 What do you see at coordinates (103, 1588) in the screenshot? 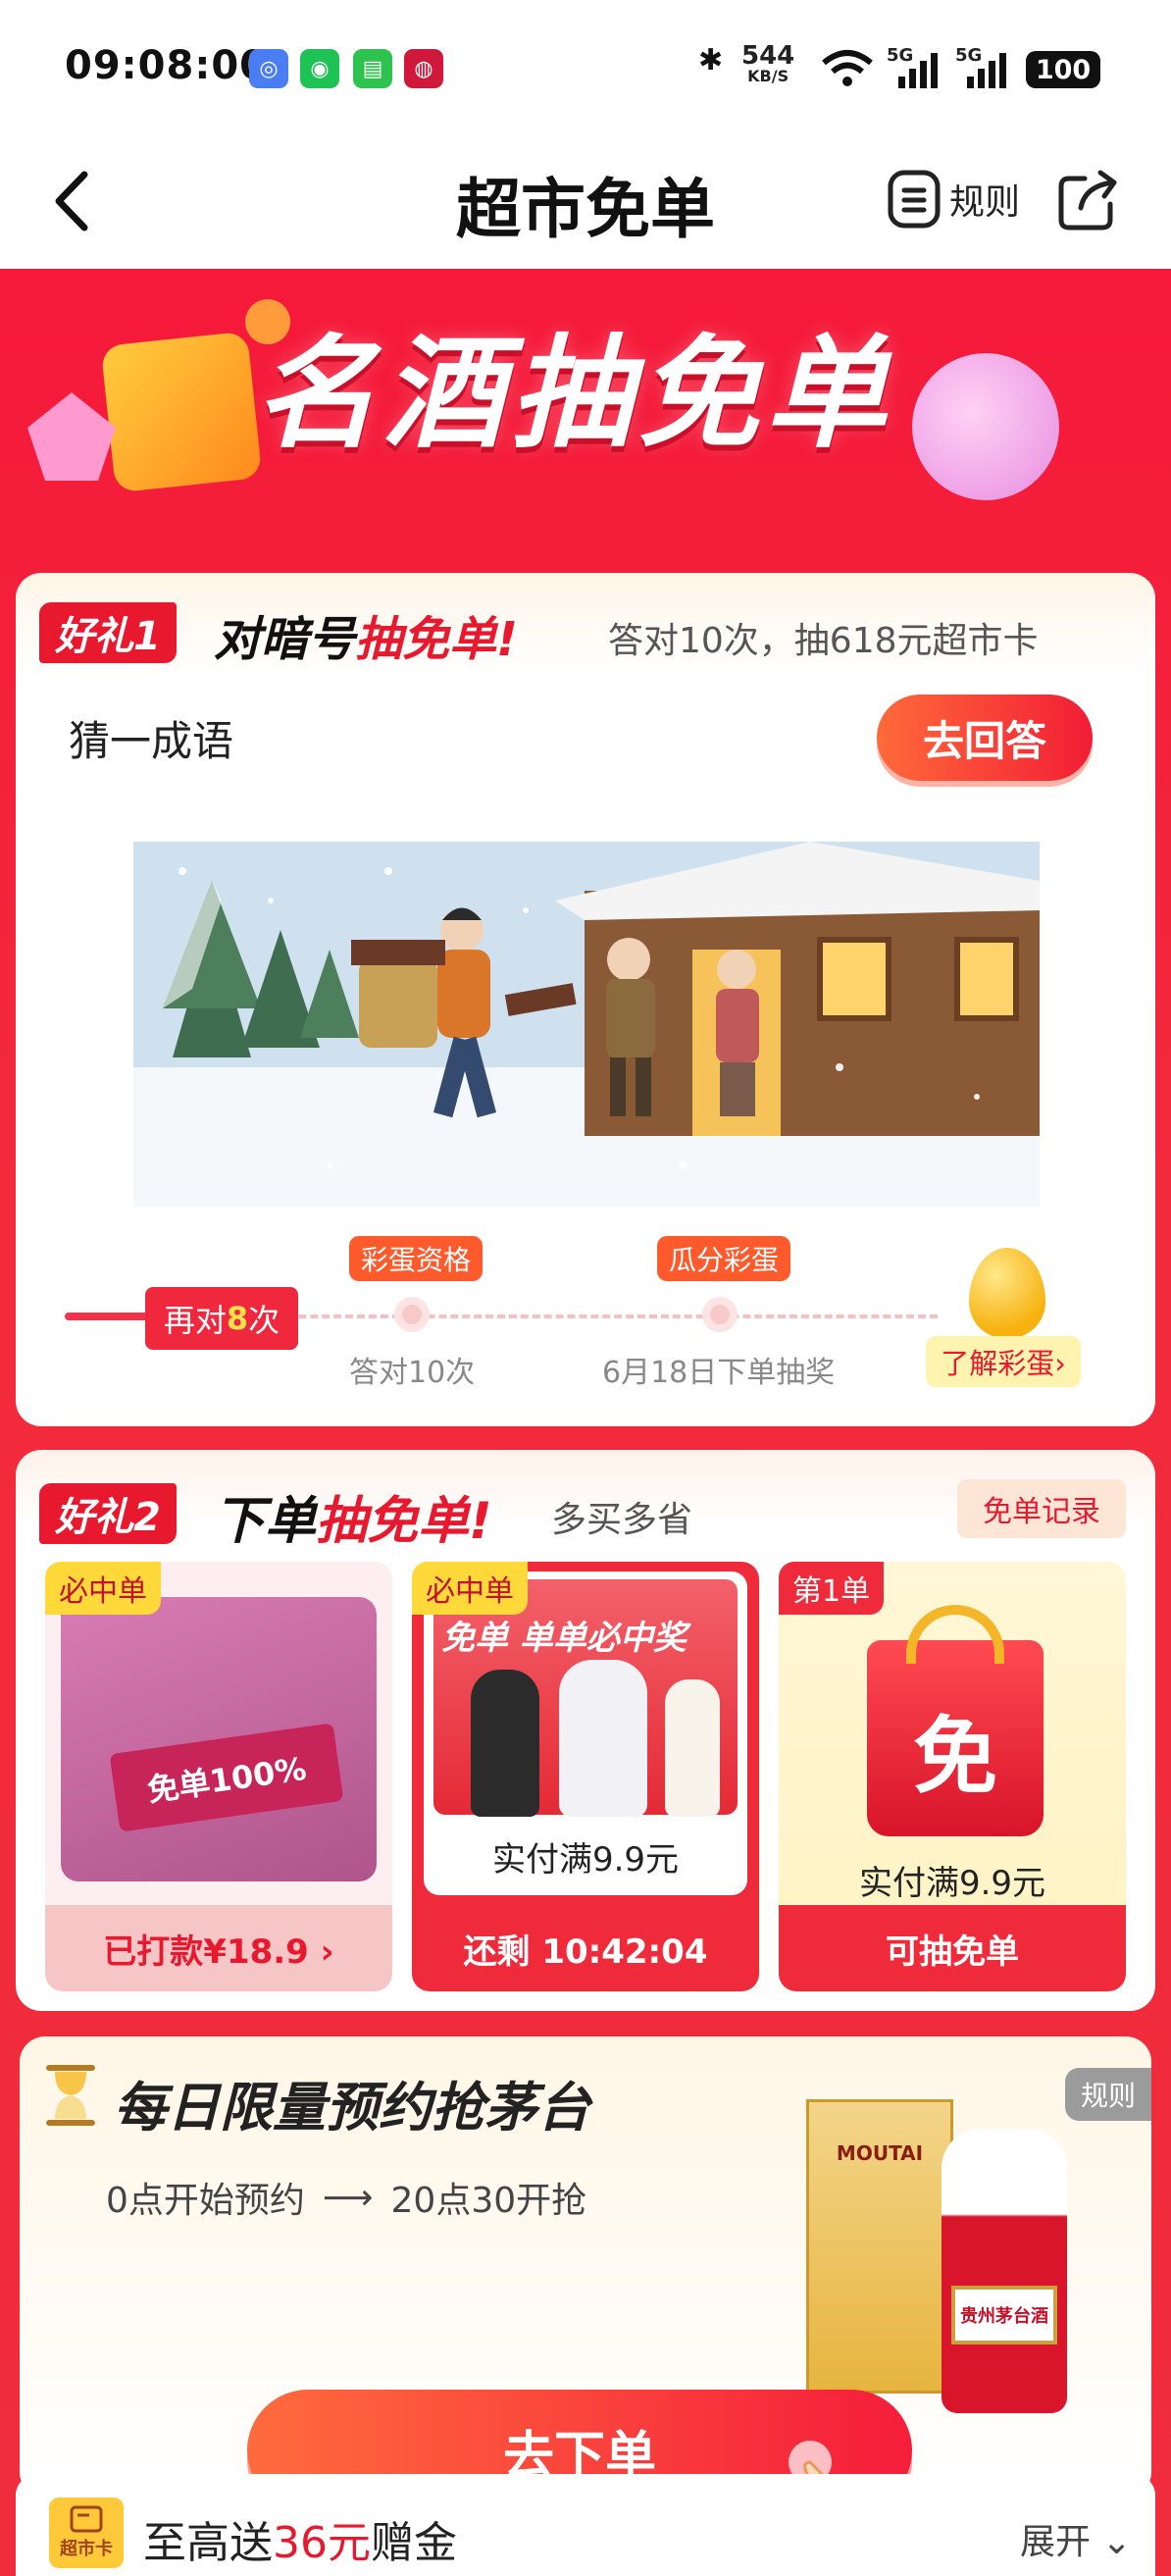
I see `product-badge-1: 必中单` at bounding box center [103, 1588].